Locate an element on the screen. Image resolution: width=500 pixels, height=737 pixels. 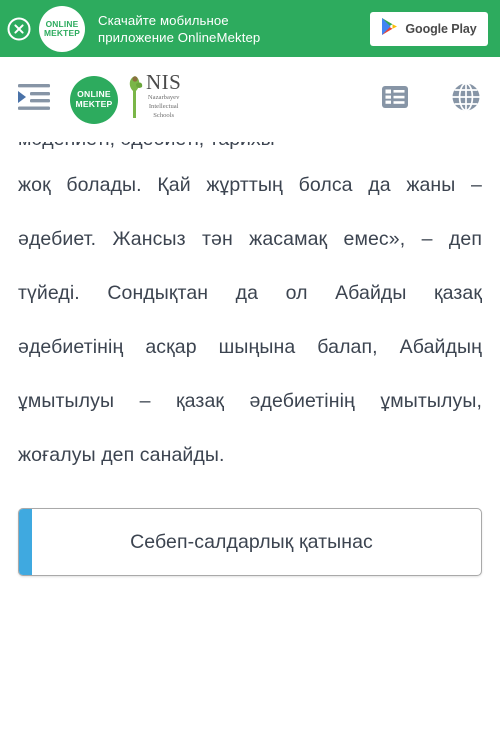
clipped-previous-line-text: мәдениеті, әдебиеті, тарихы is located at coordinates (250, 149).